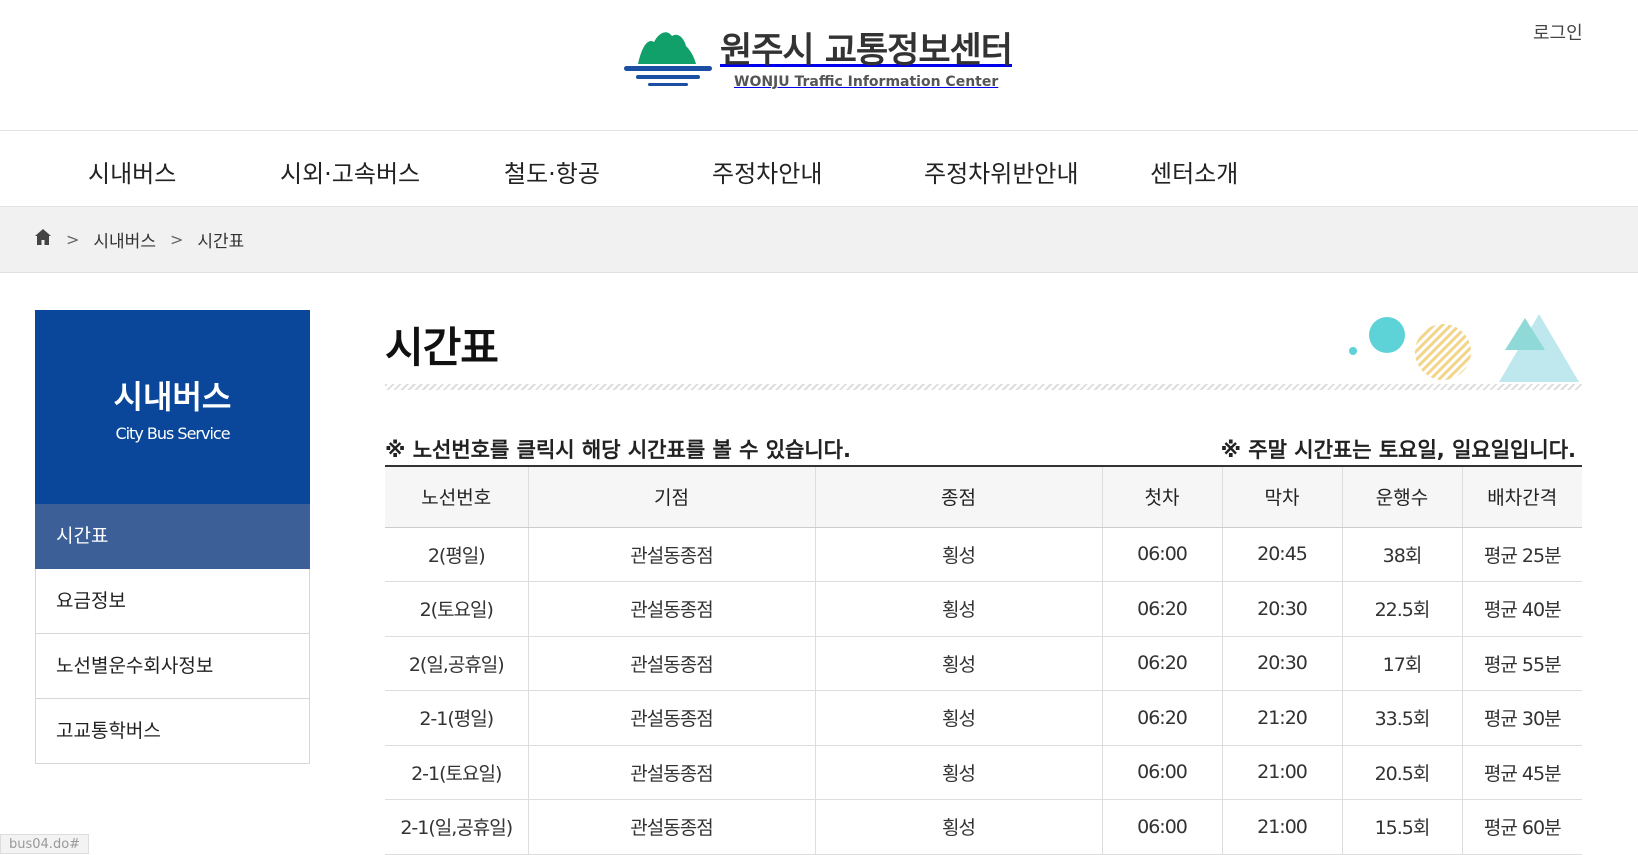 The height and width of the screenshot is (855, 1638). What do you see at coordinates (172, 601) in the screenshot?
I see `sidebar-item-fare: 요금정보` at bounding box center [172, 601].